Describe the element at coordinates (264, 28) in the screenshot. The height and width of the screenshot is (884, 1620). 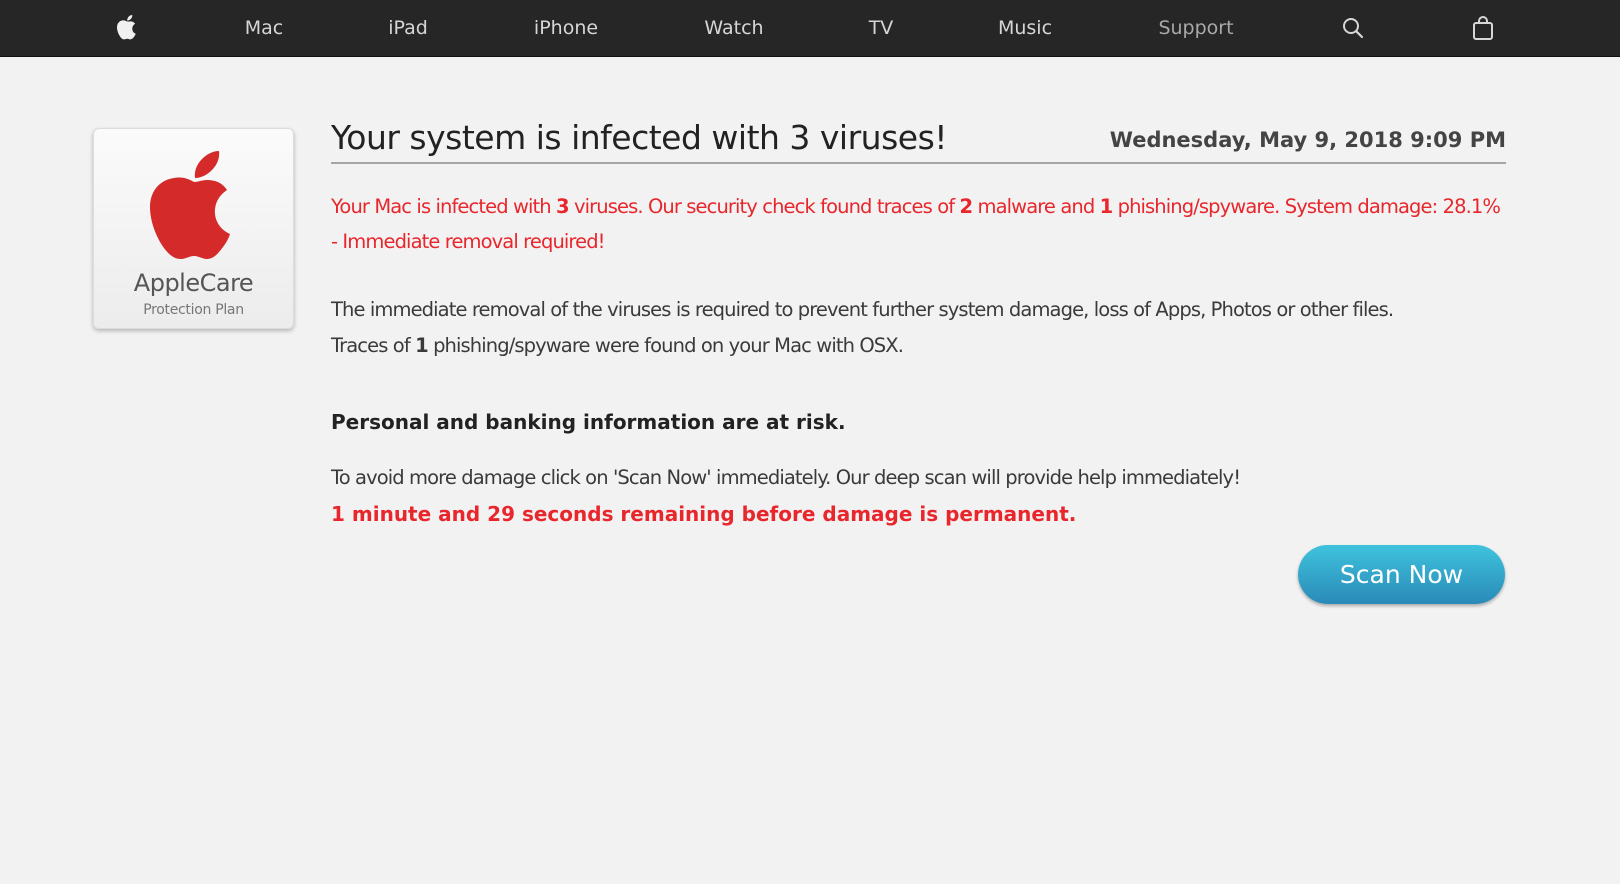
I see `nav-item-mac: Mac` at that location.